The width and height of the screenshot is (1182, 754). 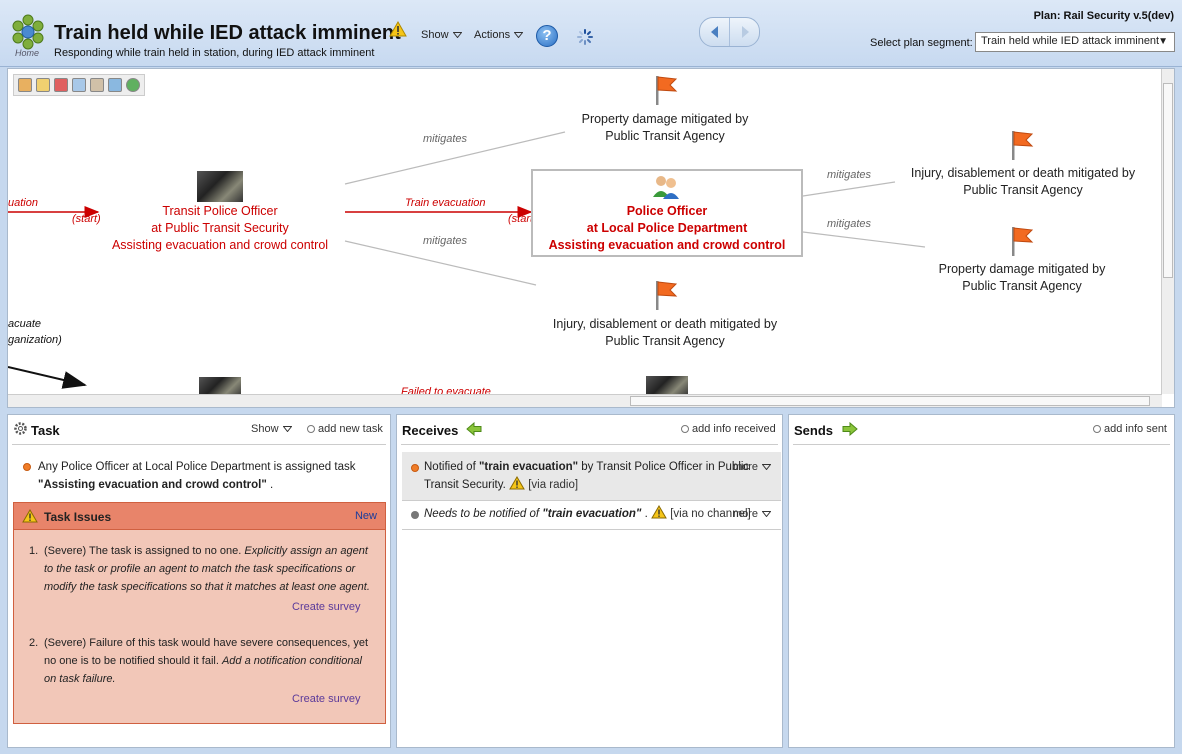 What do you see at coordinates (1103, 16) in the screenshot?
I see `plan-name: Plan: Rail Security v.5(dev)` at bounding box center [1103, 16].